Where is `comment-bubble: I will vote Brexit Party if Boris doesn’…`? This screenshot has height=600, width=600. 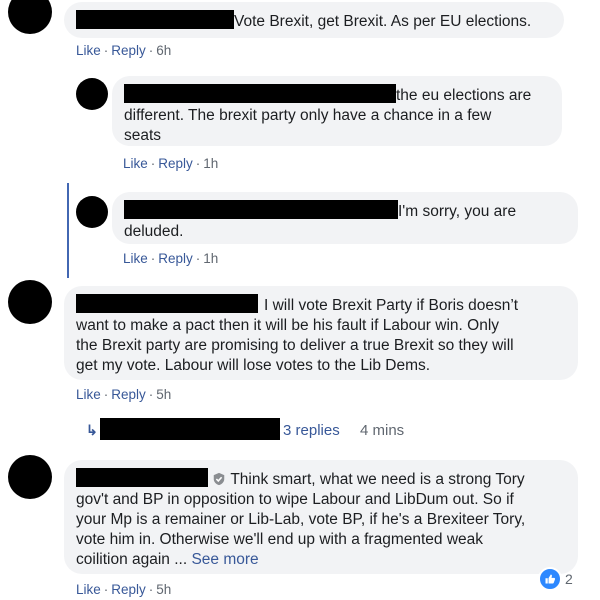
comment-bubble: I will vote Brexit Party if Boris doesn’… is located at coordinates (321, 333).